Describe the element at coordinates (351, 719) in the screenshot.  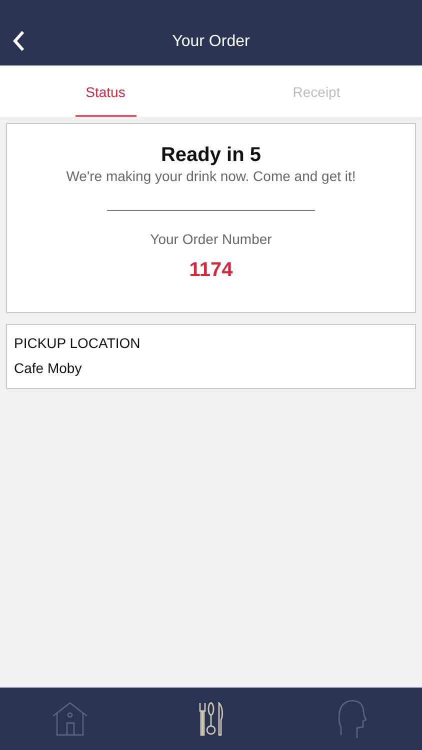
I see `person-icon` at that location.